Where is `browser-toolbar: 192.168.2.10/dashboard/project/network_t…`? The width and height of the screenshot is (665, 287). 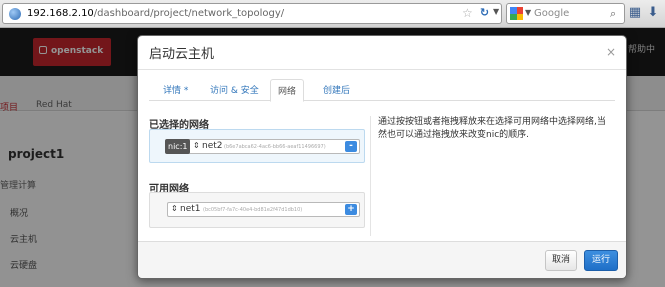 browser-toolbar: 192.168.2.10/dashboard/project/network_t… is located at coordinates (332, 14).